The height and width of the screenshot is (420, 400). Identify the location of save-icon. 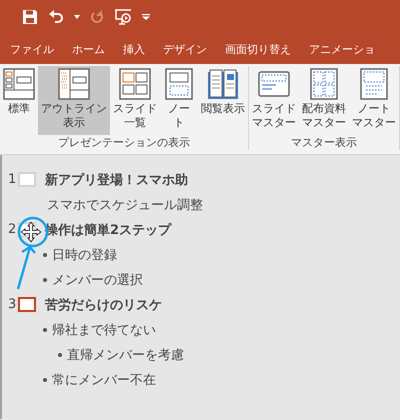
(30, 17).